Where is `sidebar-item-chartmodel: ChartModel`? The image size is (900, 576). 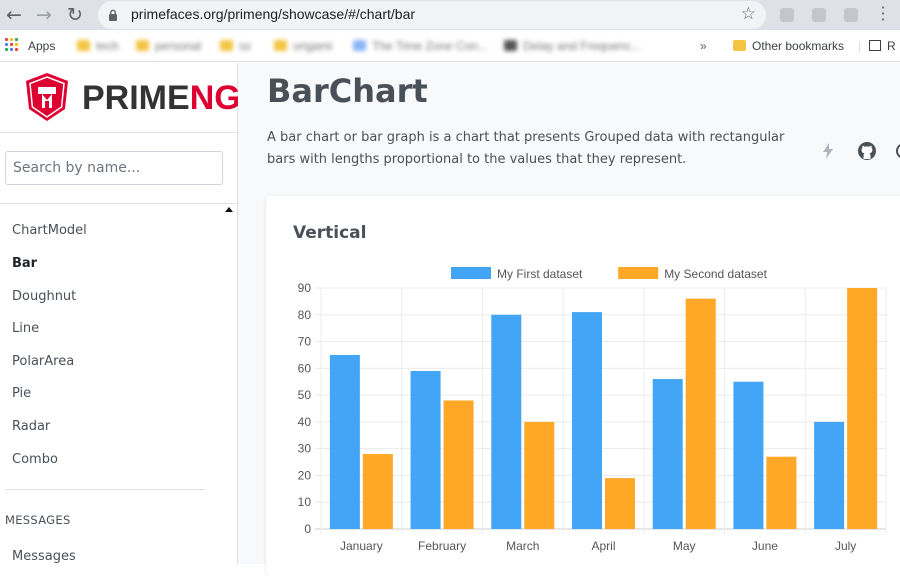
sidebar-item-chartmodel: ChartModel is located at coordinates (49, 230).